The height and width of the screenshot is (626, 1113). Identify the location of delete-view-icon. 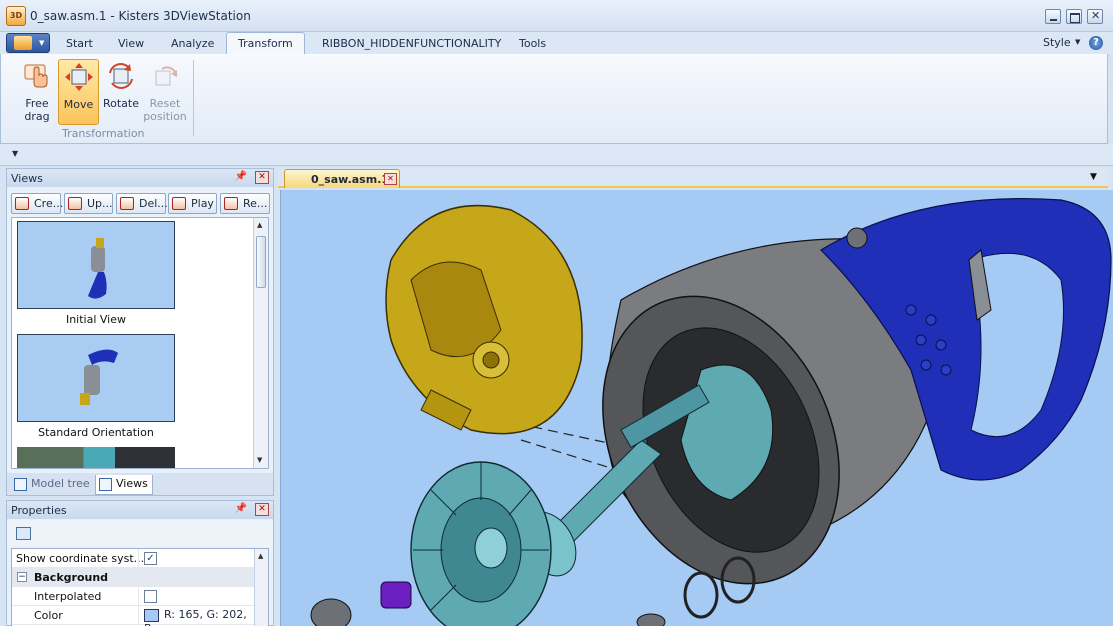
(127, 203).